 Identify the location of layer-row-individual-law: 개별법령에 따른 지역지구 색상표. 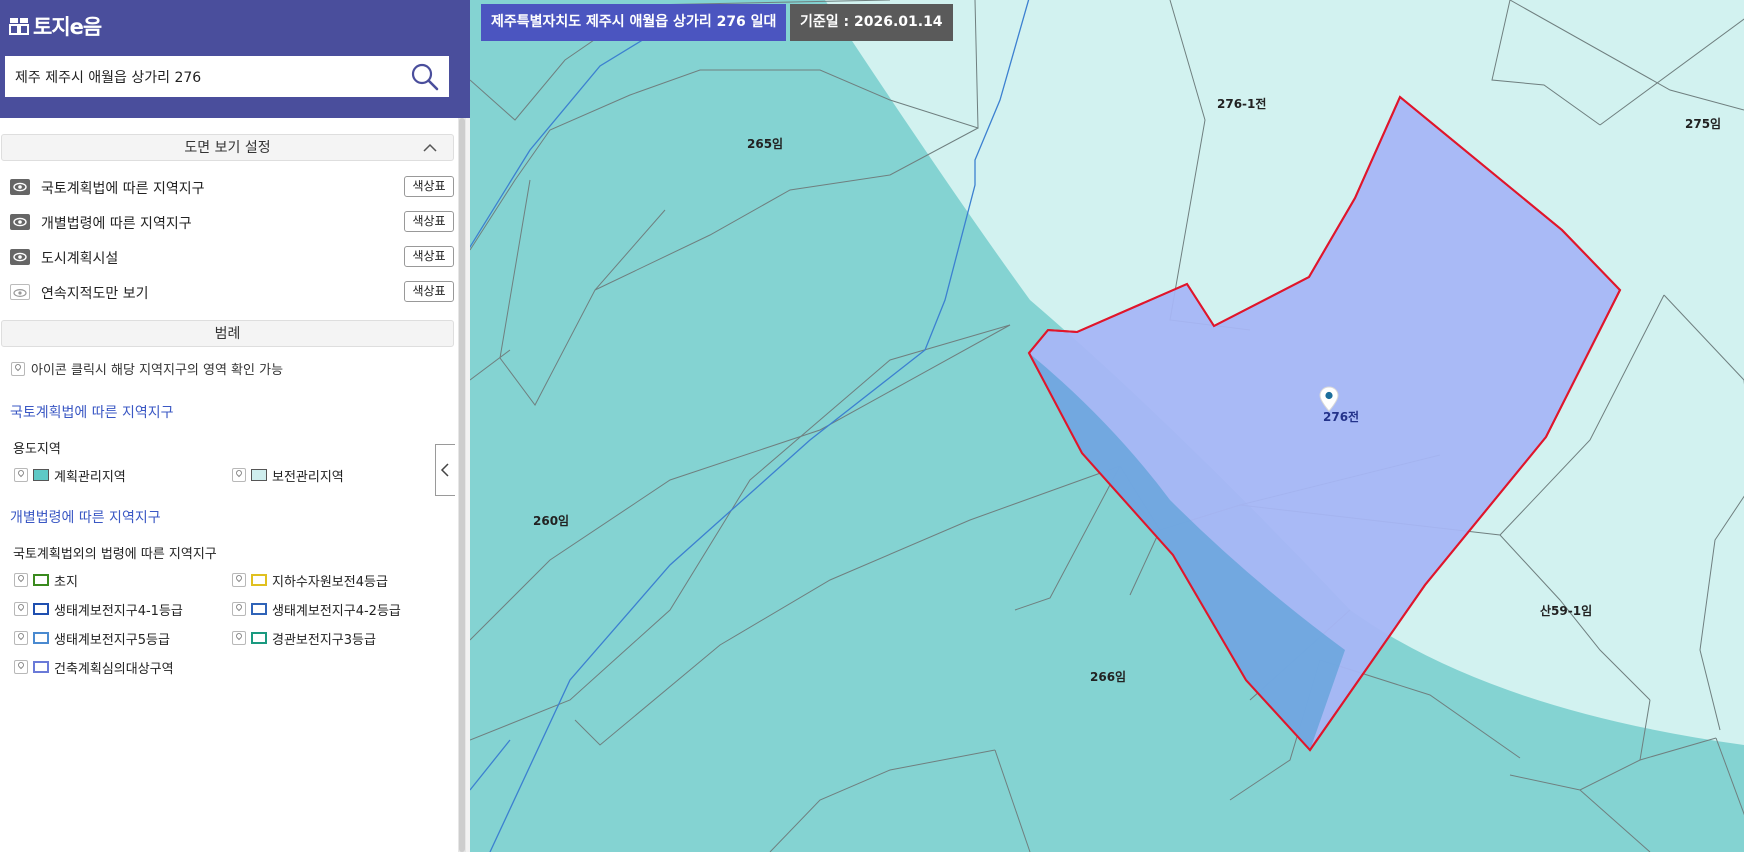
(228, 222).